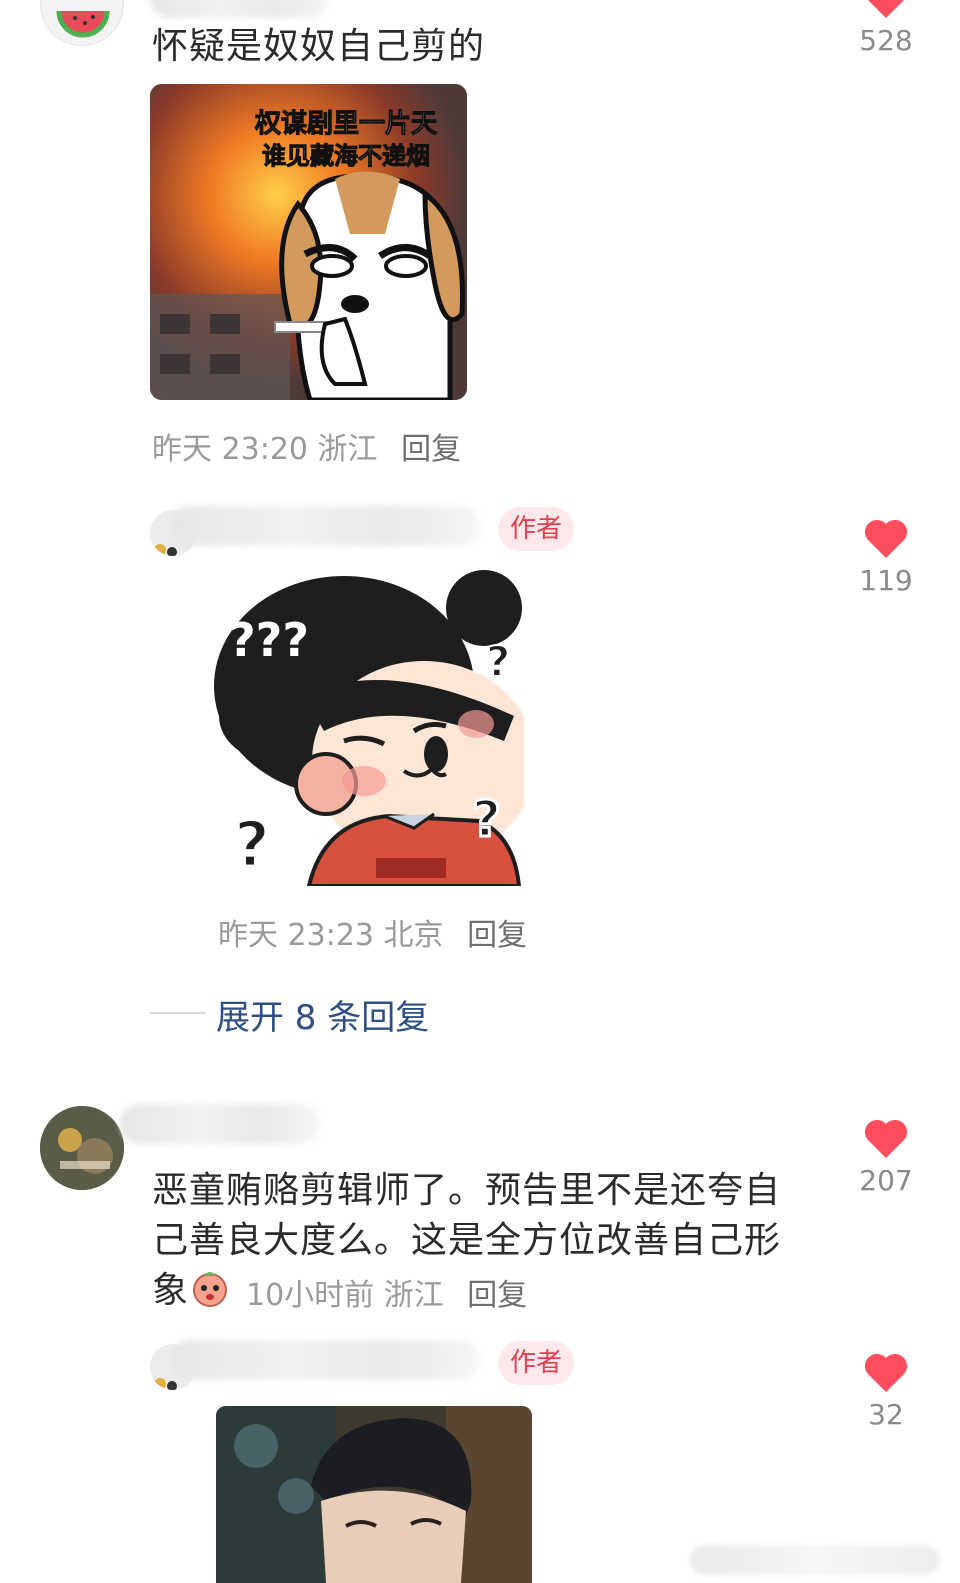 Image resolution: width=960 pixels, height=1583 pixels. Describe the element at coordinates (413, 935) in the screenshot. I see `comment-location: 北京` at that location.